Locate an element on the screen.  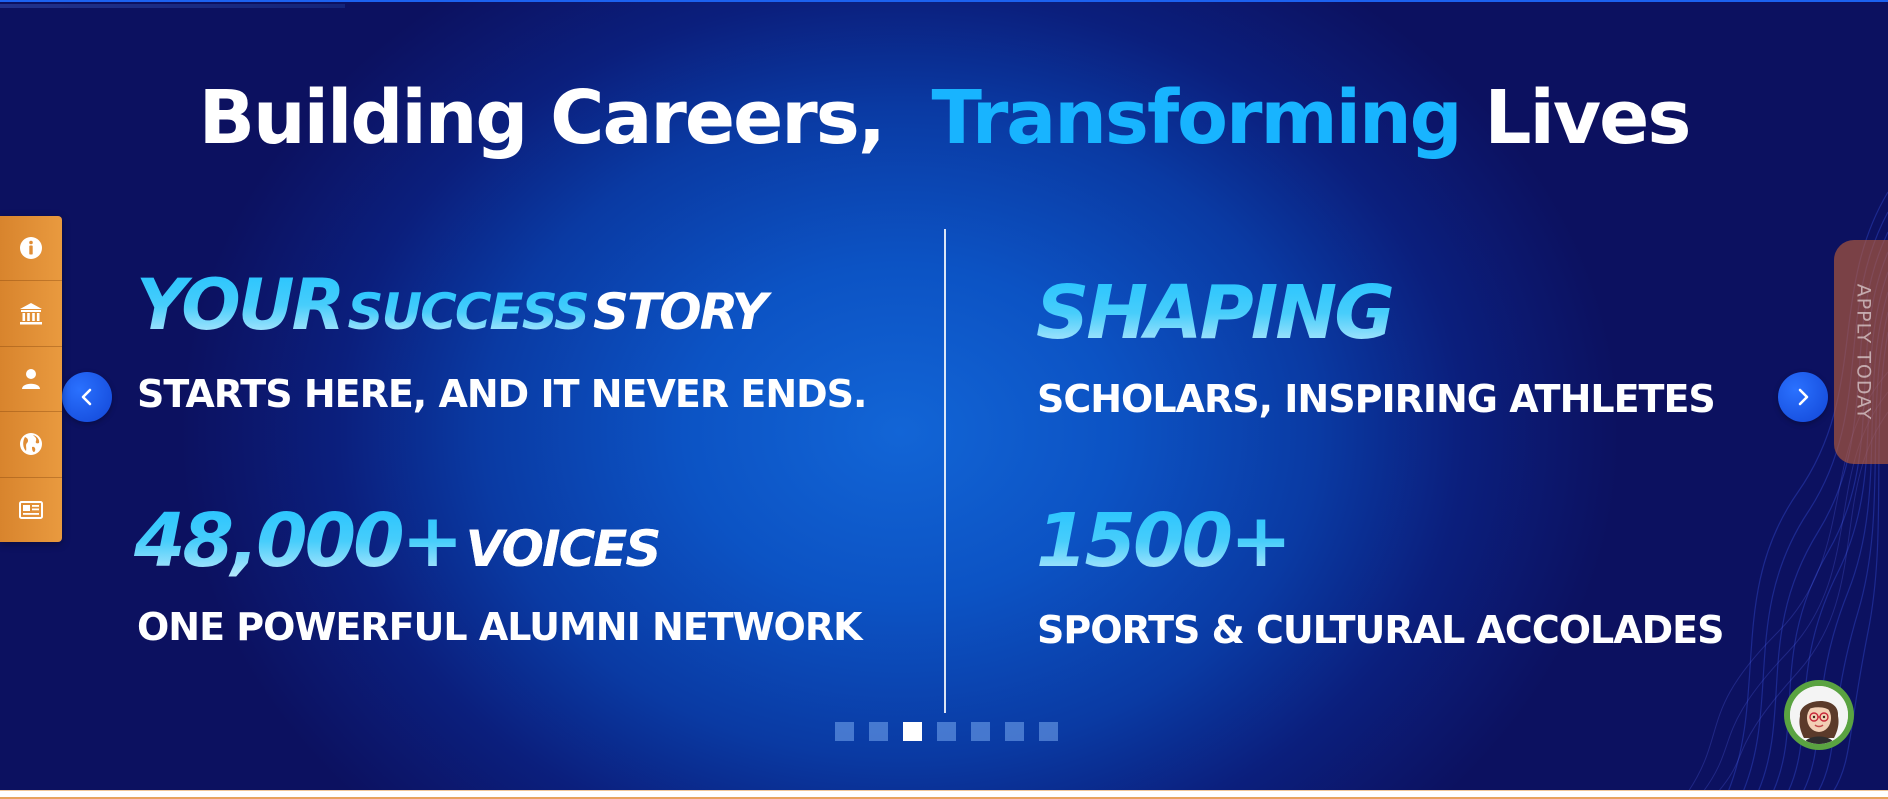
toolbar-info-button is located at coordinates (31, 249).